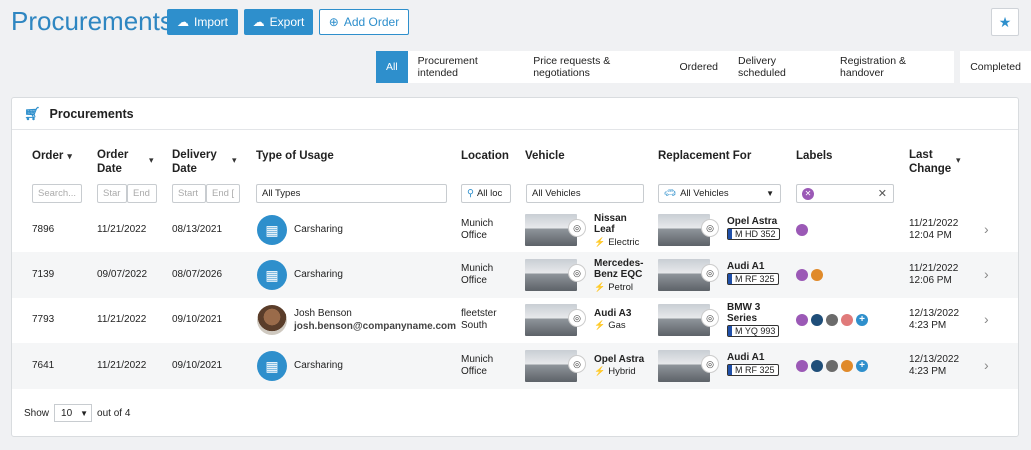 The height and width of the screenshot is (450, 1031). I want to click on import-button: ☁ Import, so click(202, 22).